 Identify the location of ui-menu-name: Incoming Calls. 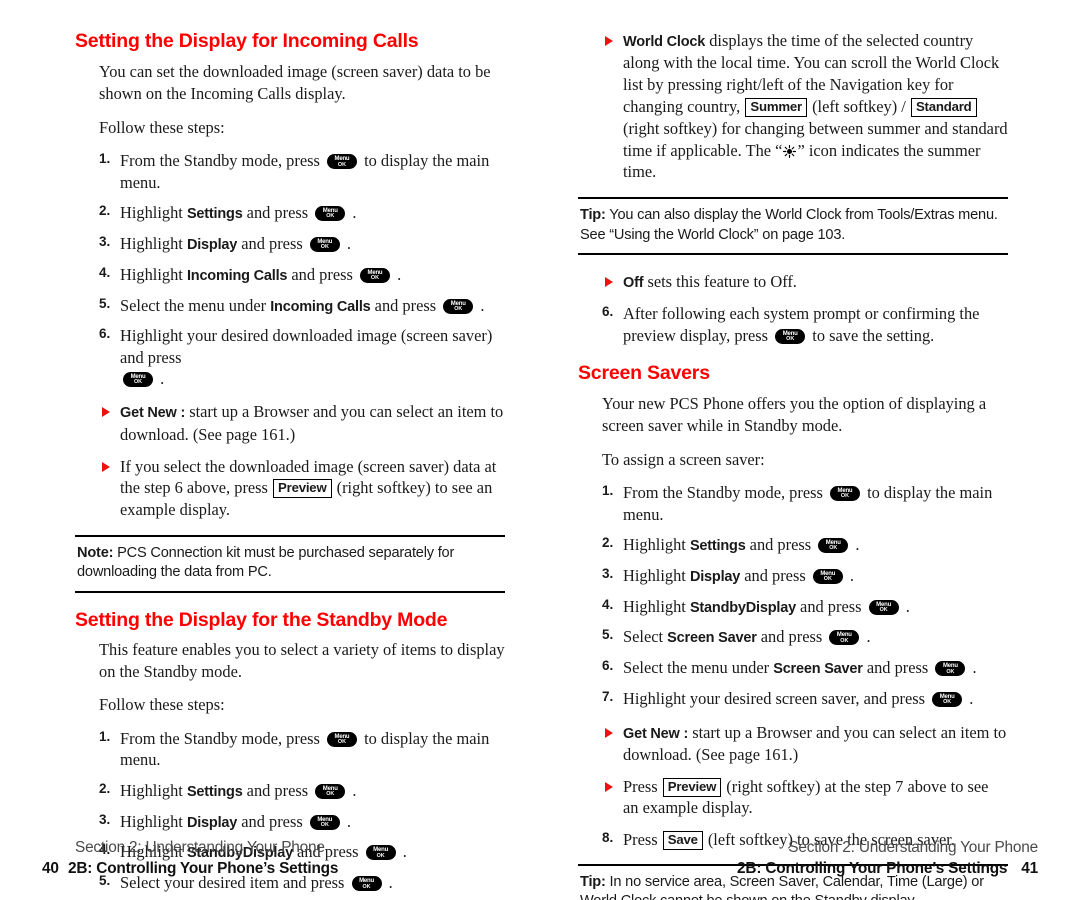
(320, 306).